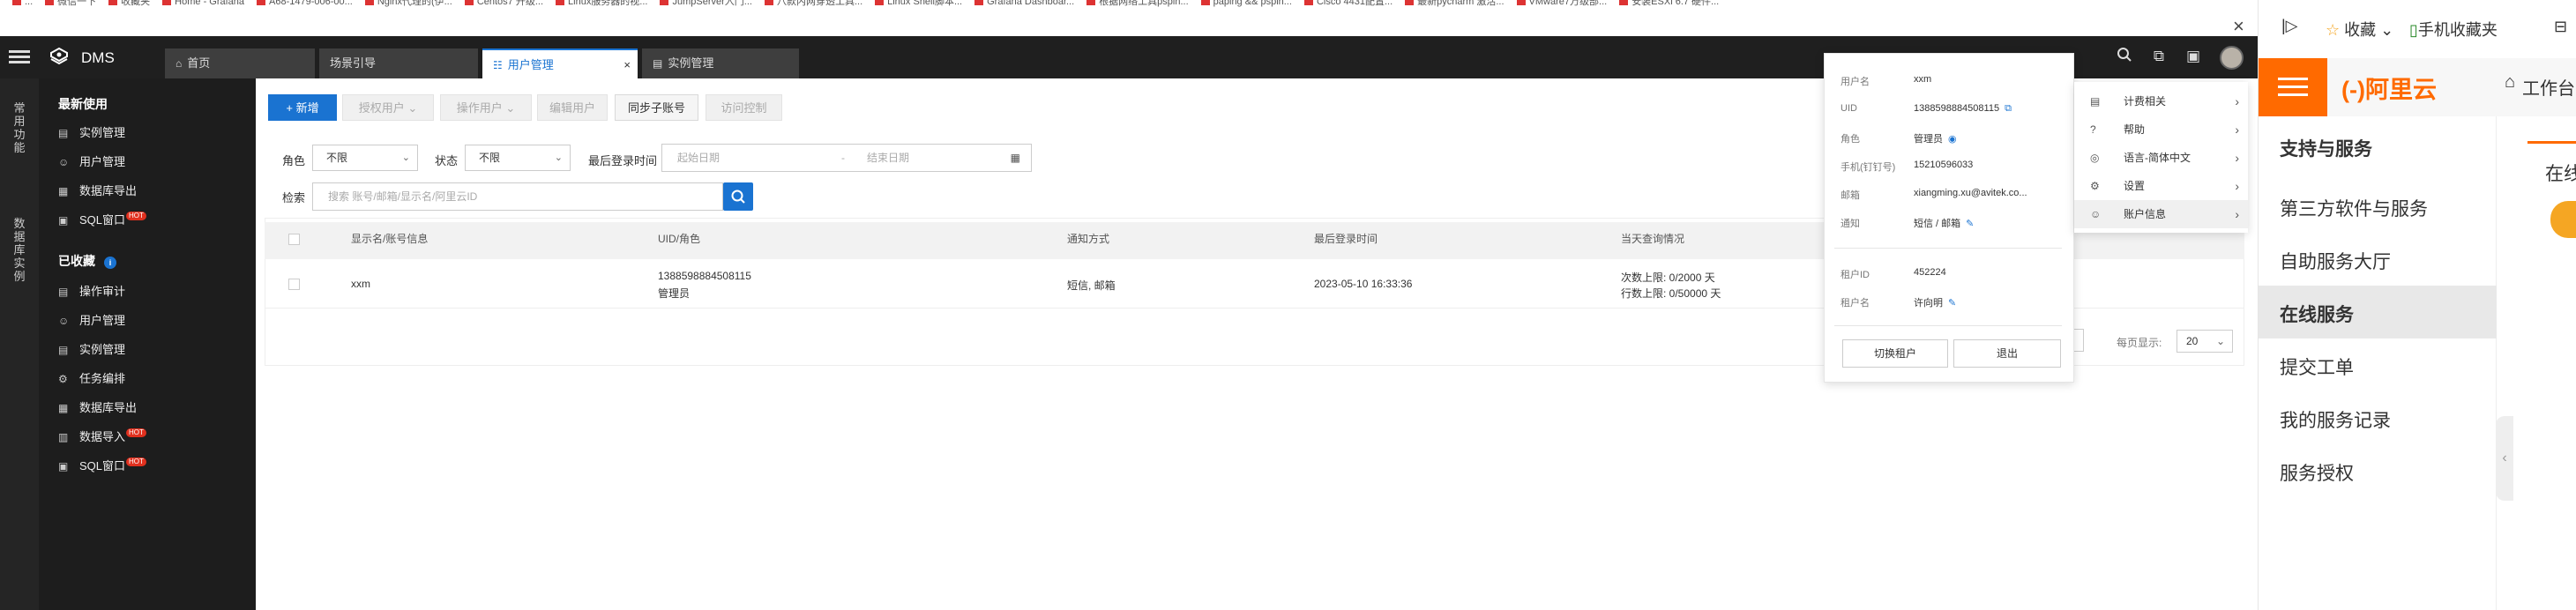 This screenshot has height=610, width=2576. Describe the element at coordinates (240, 63) in the screenshot. I see `tab-home: ⌂ 首页` at that location.